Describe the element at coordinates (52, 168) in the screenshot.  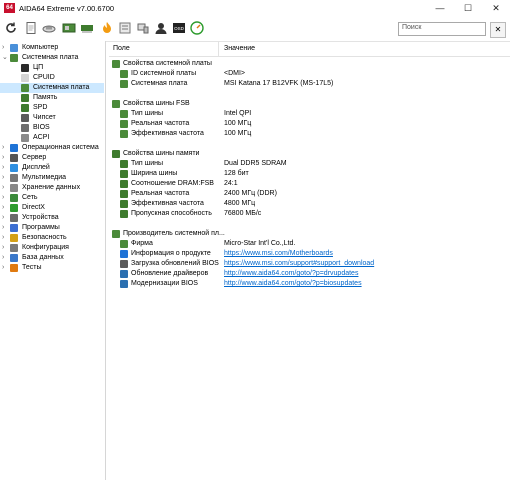
I see `tree-item: › Дисплей` at that location.